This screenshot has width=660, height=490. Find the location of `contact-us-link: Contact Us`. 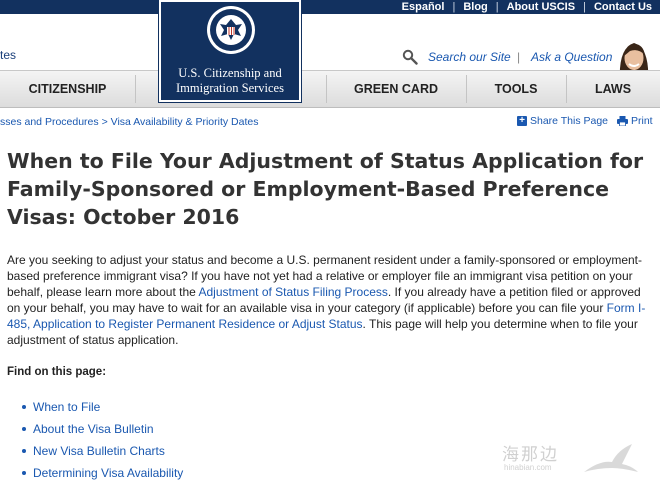

contact-us-link: Contact Us is located at coordinates (623, 7).